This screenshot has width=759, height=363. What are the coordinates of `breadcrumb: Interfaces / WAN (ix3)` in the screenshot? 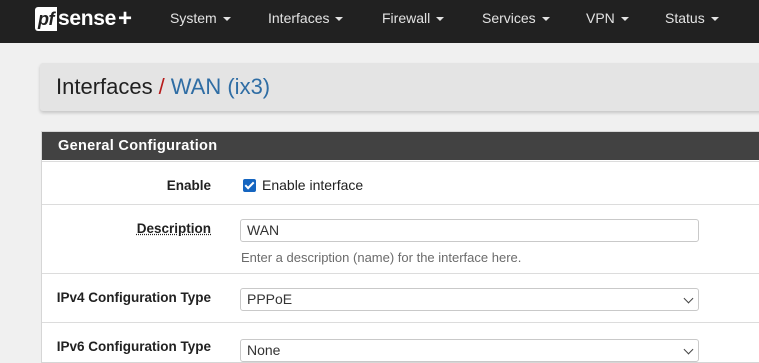 It's located at (163, 87).